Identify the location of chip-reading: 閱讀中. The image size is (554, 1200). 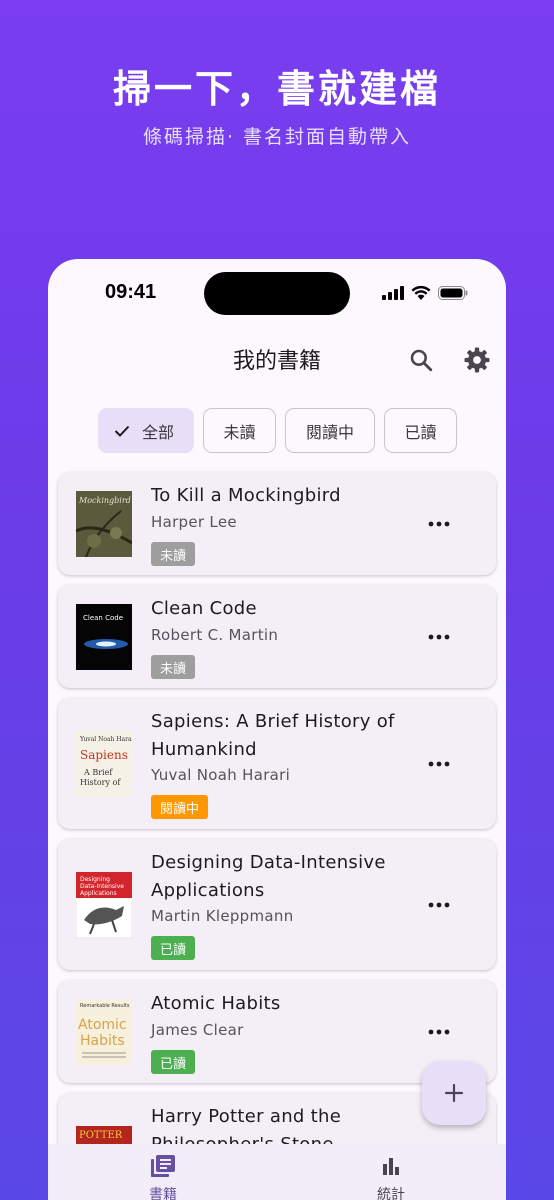
(330, 430).